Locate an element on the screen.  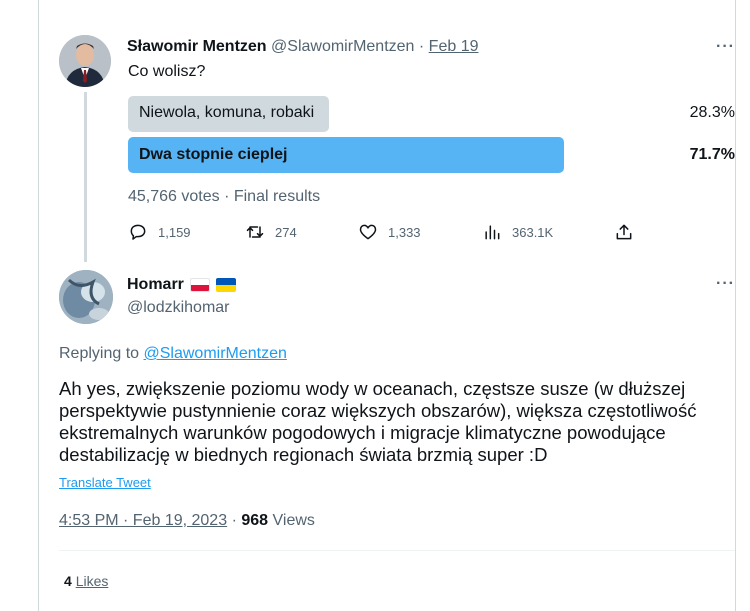
views-button: 363.1K is located at coordinates (517, 232).